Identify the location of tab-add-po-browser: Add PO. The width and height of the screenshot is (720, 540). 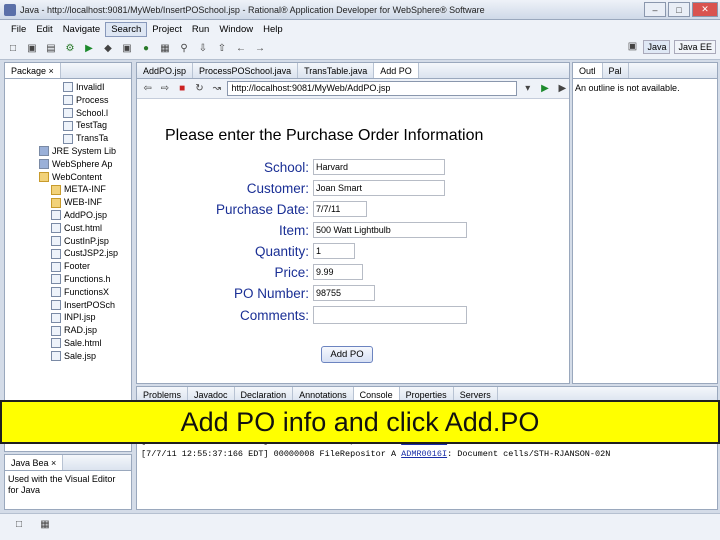
(396, 70).